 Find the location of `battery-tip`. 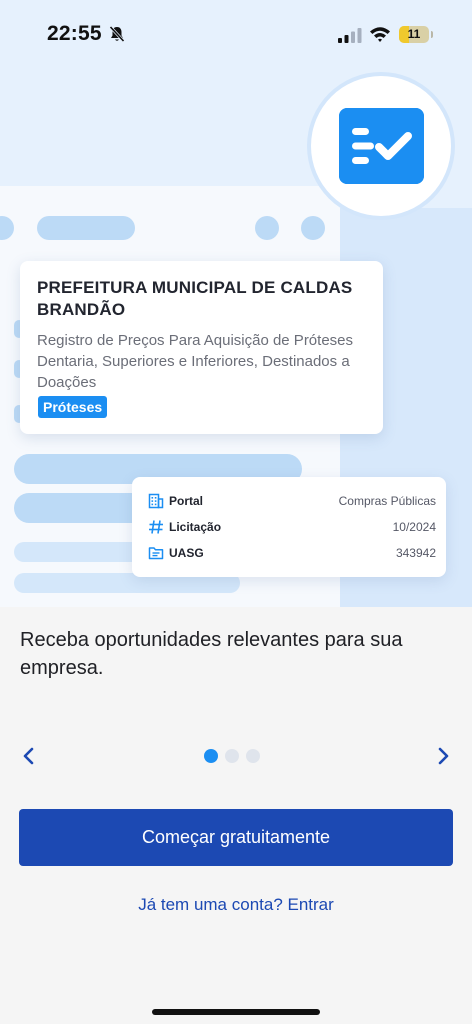

battery-tip is located at coordinates (432, 34).